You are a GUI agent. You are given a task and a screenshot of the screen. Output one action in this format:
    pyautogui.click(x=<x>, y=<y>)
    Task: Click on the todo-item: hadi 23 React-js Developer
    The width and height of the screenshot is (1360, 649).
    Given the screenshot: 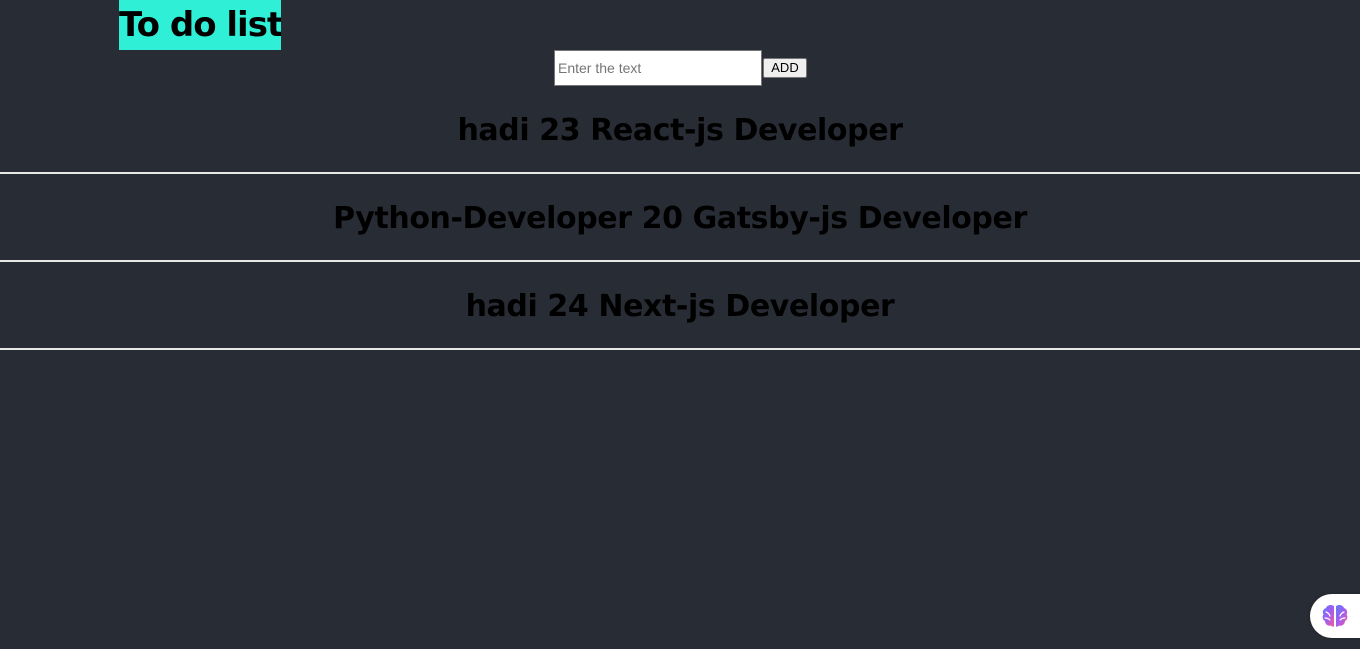 What is the action you would take?
    pyautogui.click(x=680, y=130)
    